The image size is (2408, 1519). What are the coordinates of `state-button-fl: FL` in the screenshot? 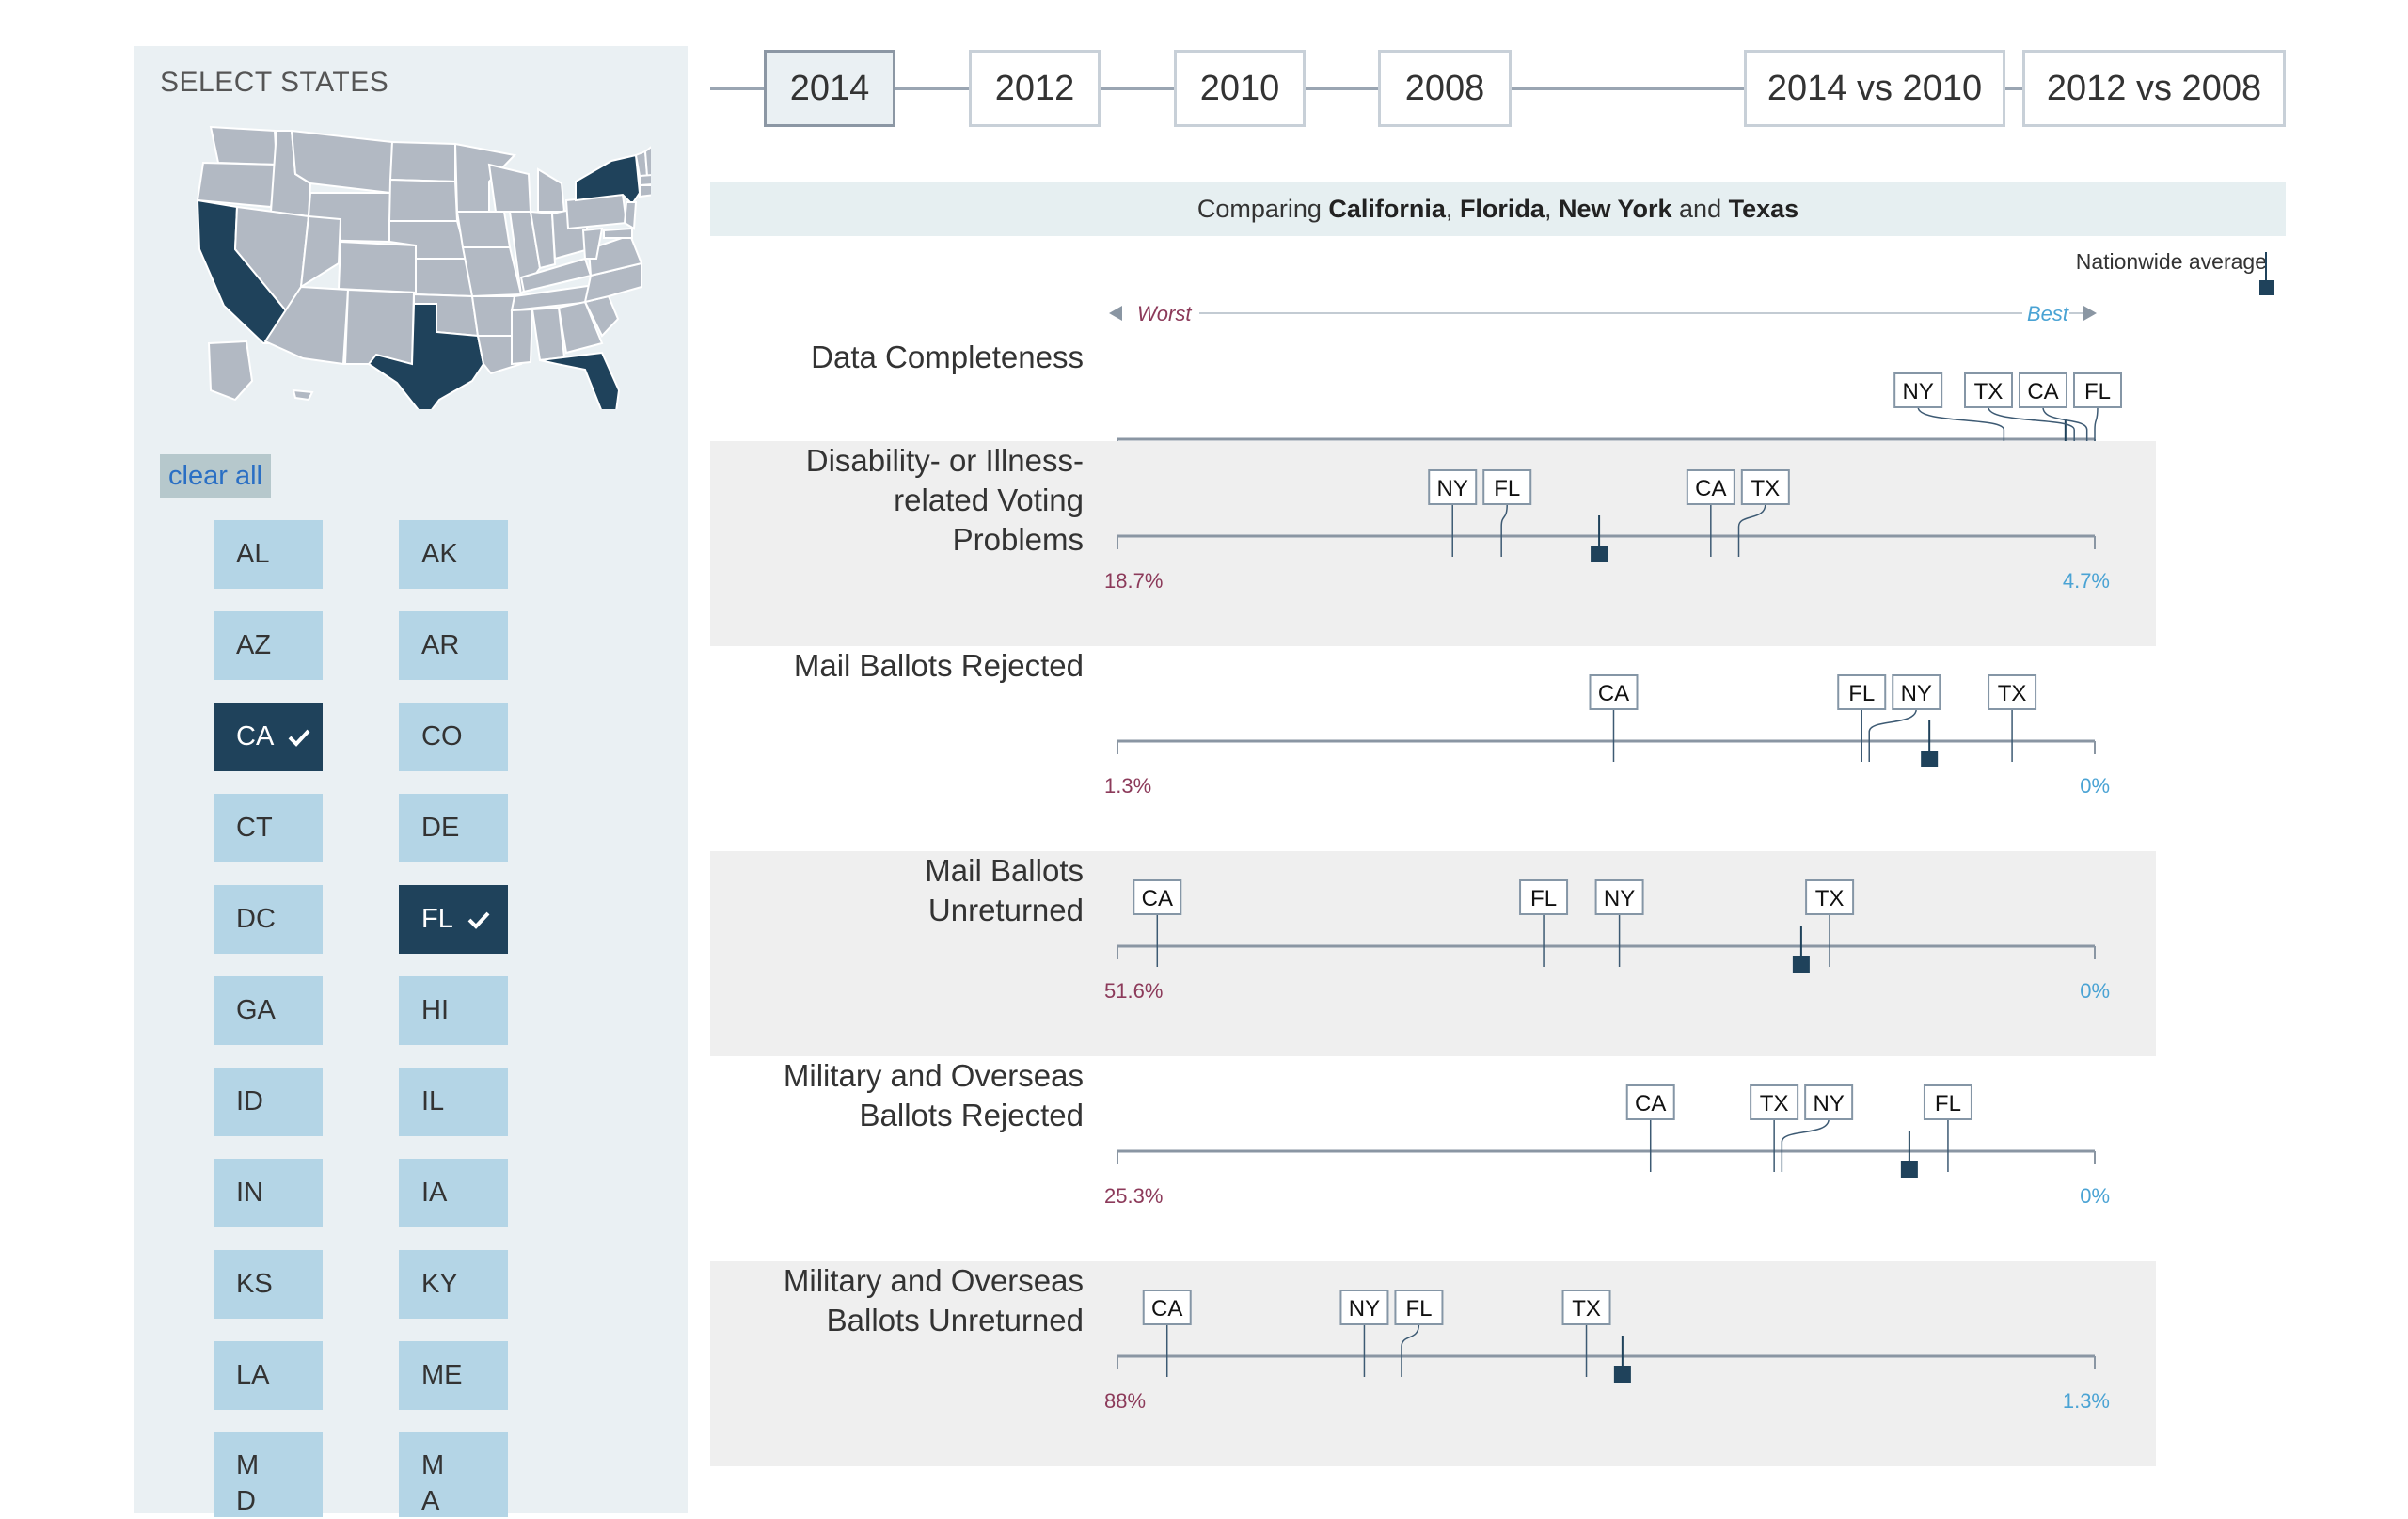 It's located at (454, 919).